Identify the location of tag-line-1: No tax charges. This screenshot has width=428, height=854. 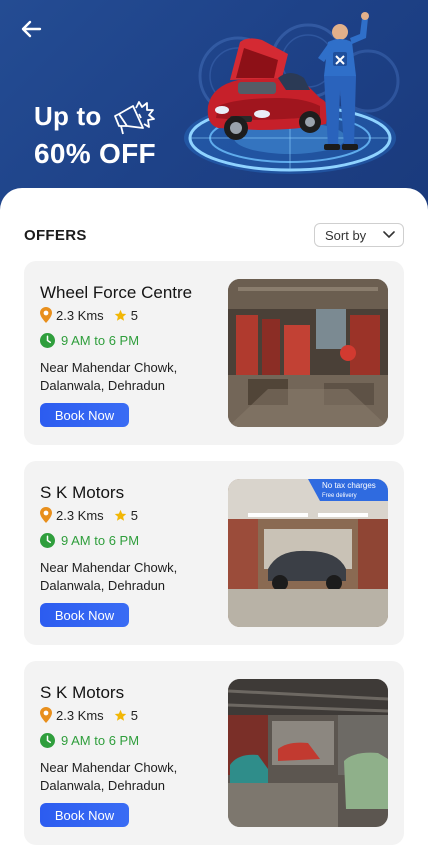
(349, 485).